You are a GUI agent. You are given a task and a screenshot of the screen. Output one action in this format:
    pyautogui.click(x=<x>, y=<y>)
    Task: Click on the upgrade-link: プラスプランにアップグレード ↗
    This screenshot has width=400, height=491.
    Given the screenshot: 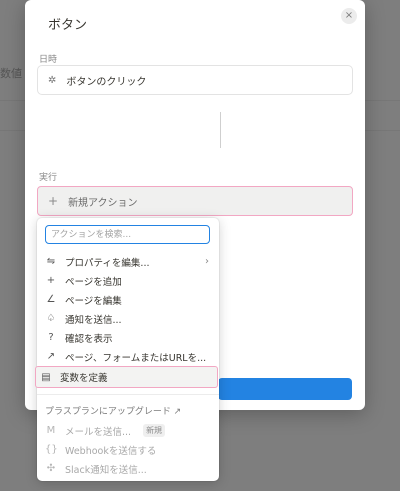 What is the action you would take?
    pyautogui.click(x=113, y=410)
    